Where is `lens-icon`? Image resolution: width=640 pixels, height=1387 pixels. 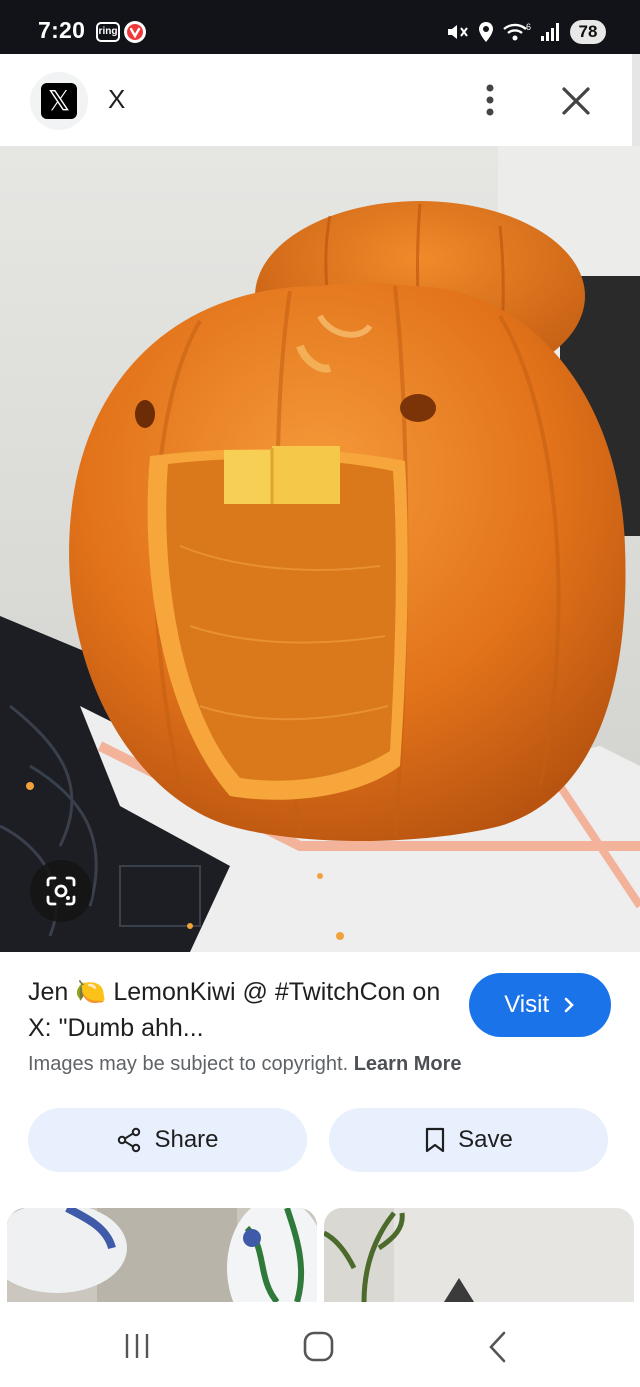
lens-icon is located at coordinates (61, 891).